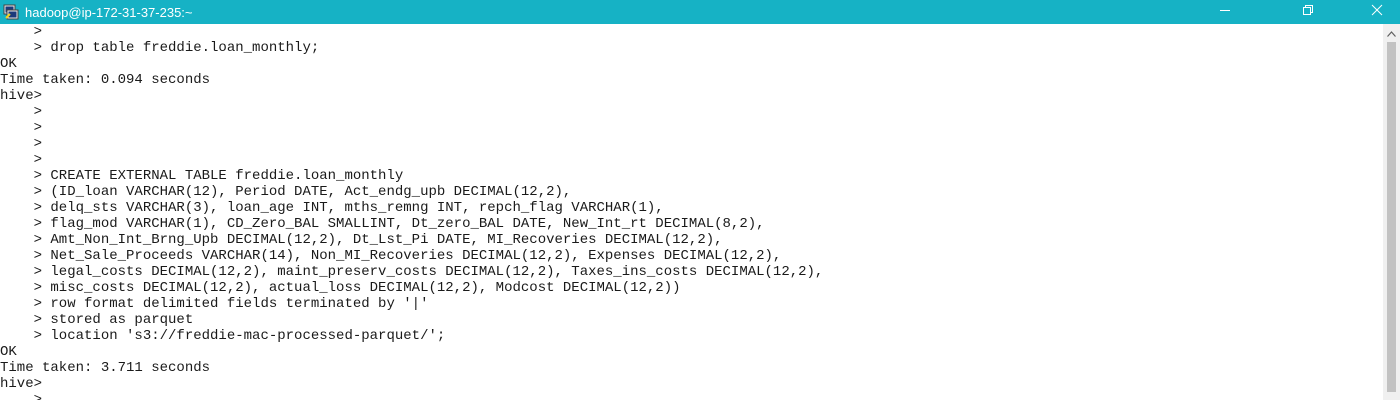 The width and height of the screenshot is (1400, 400). I want to click on restore-button, so click(1308, 12).